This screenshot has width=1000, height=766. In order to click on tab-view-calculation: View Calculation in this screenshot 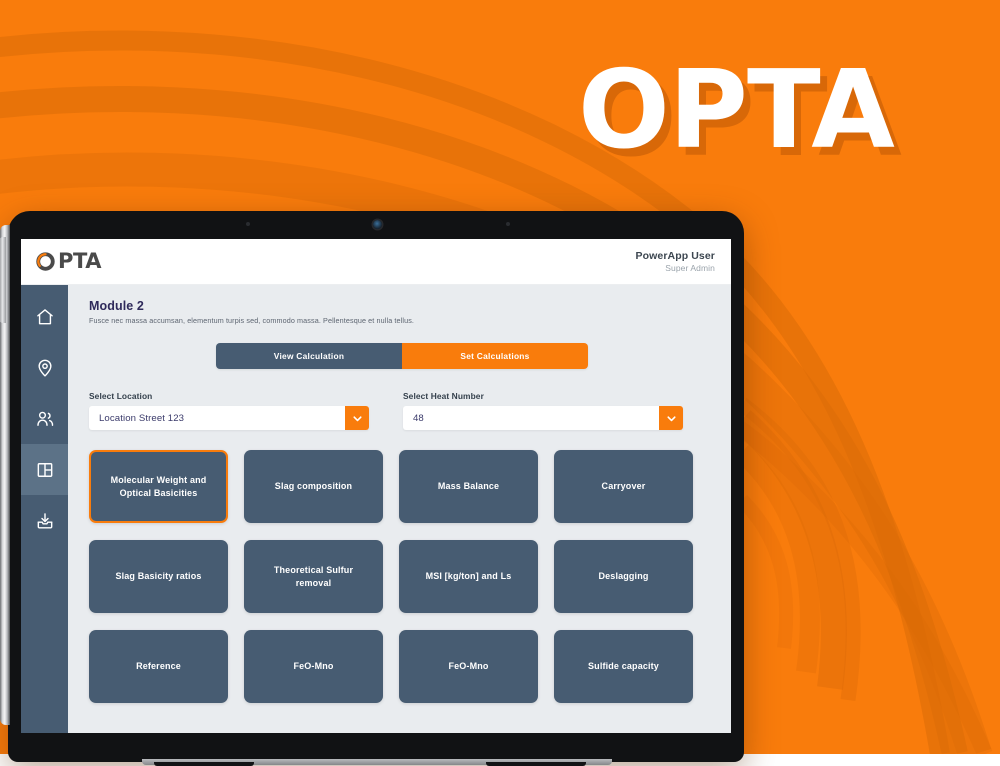, I will do `click(309, 356)`.